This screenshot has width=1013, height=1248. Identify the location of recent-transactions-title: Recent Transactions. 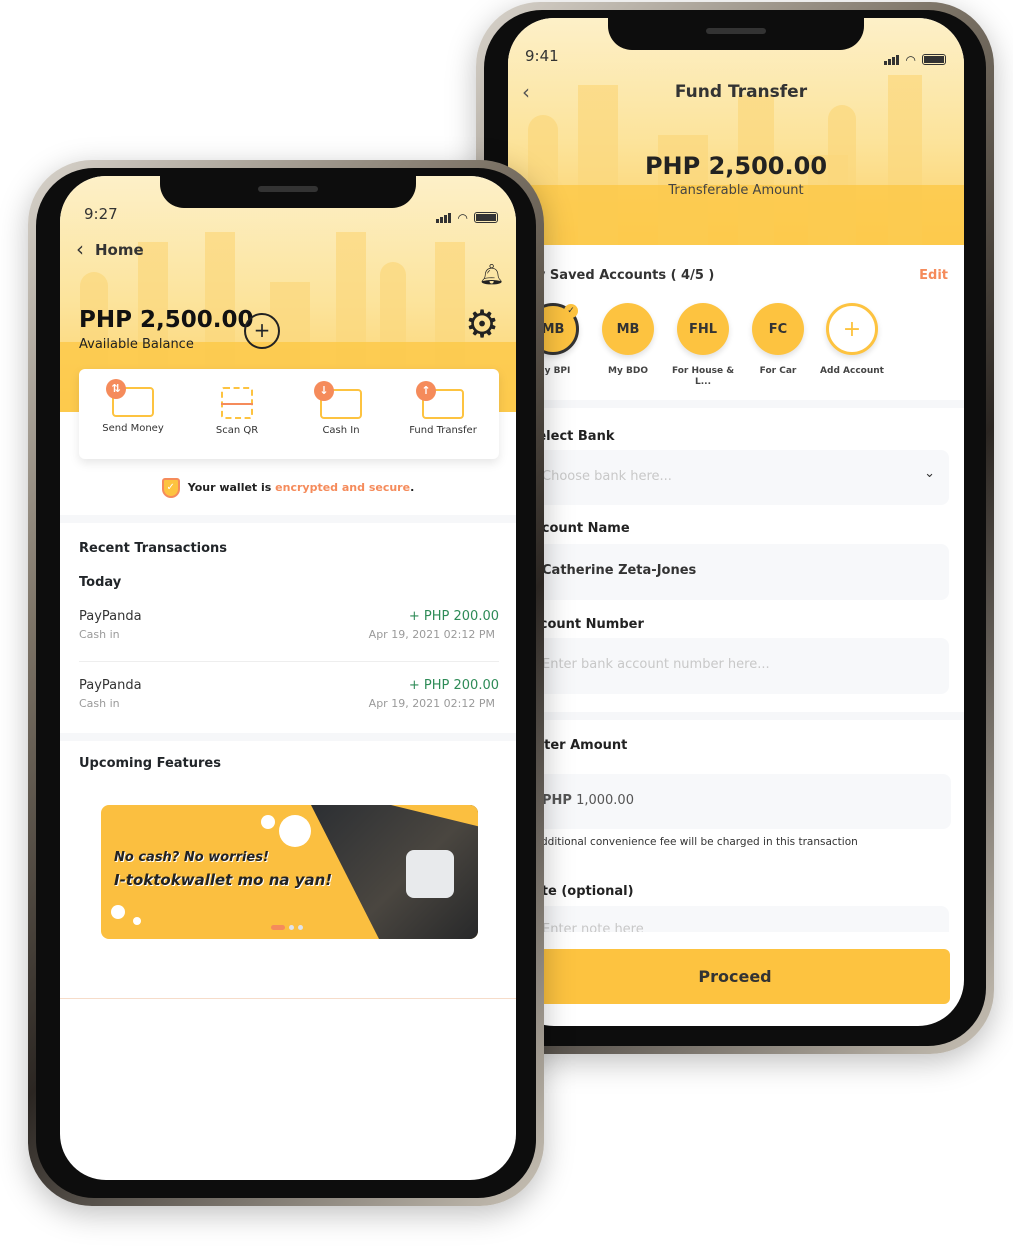
(153, 548).